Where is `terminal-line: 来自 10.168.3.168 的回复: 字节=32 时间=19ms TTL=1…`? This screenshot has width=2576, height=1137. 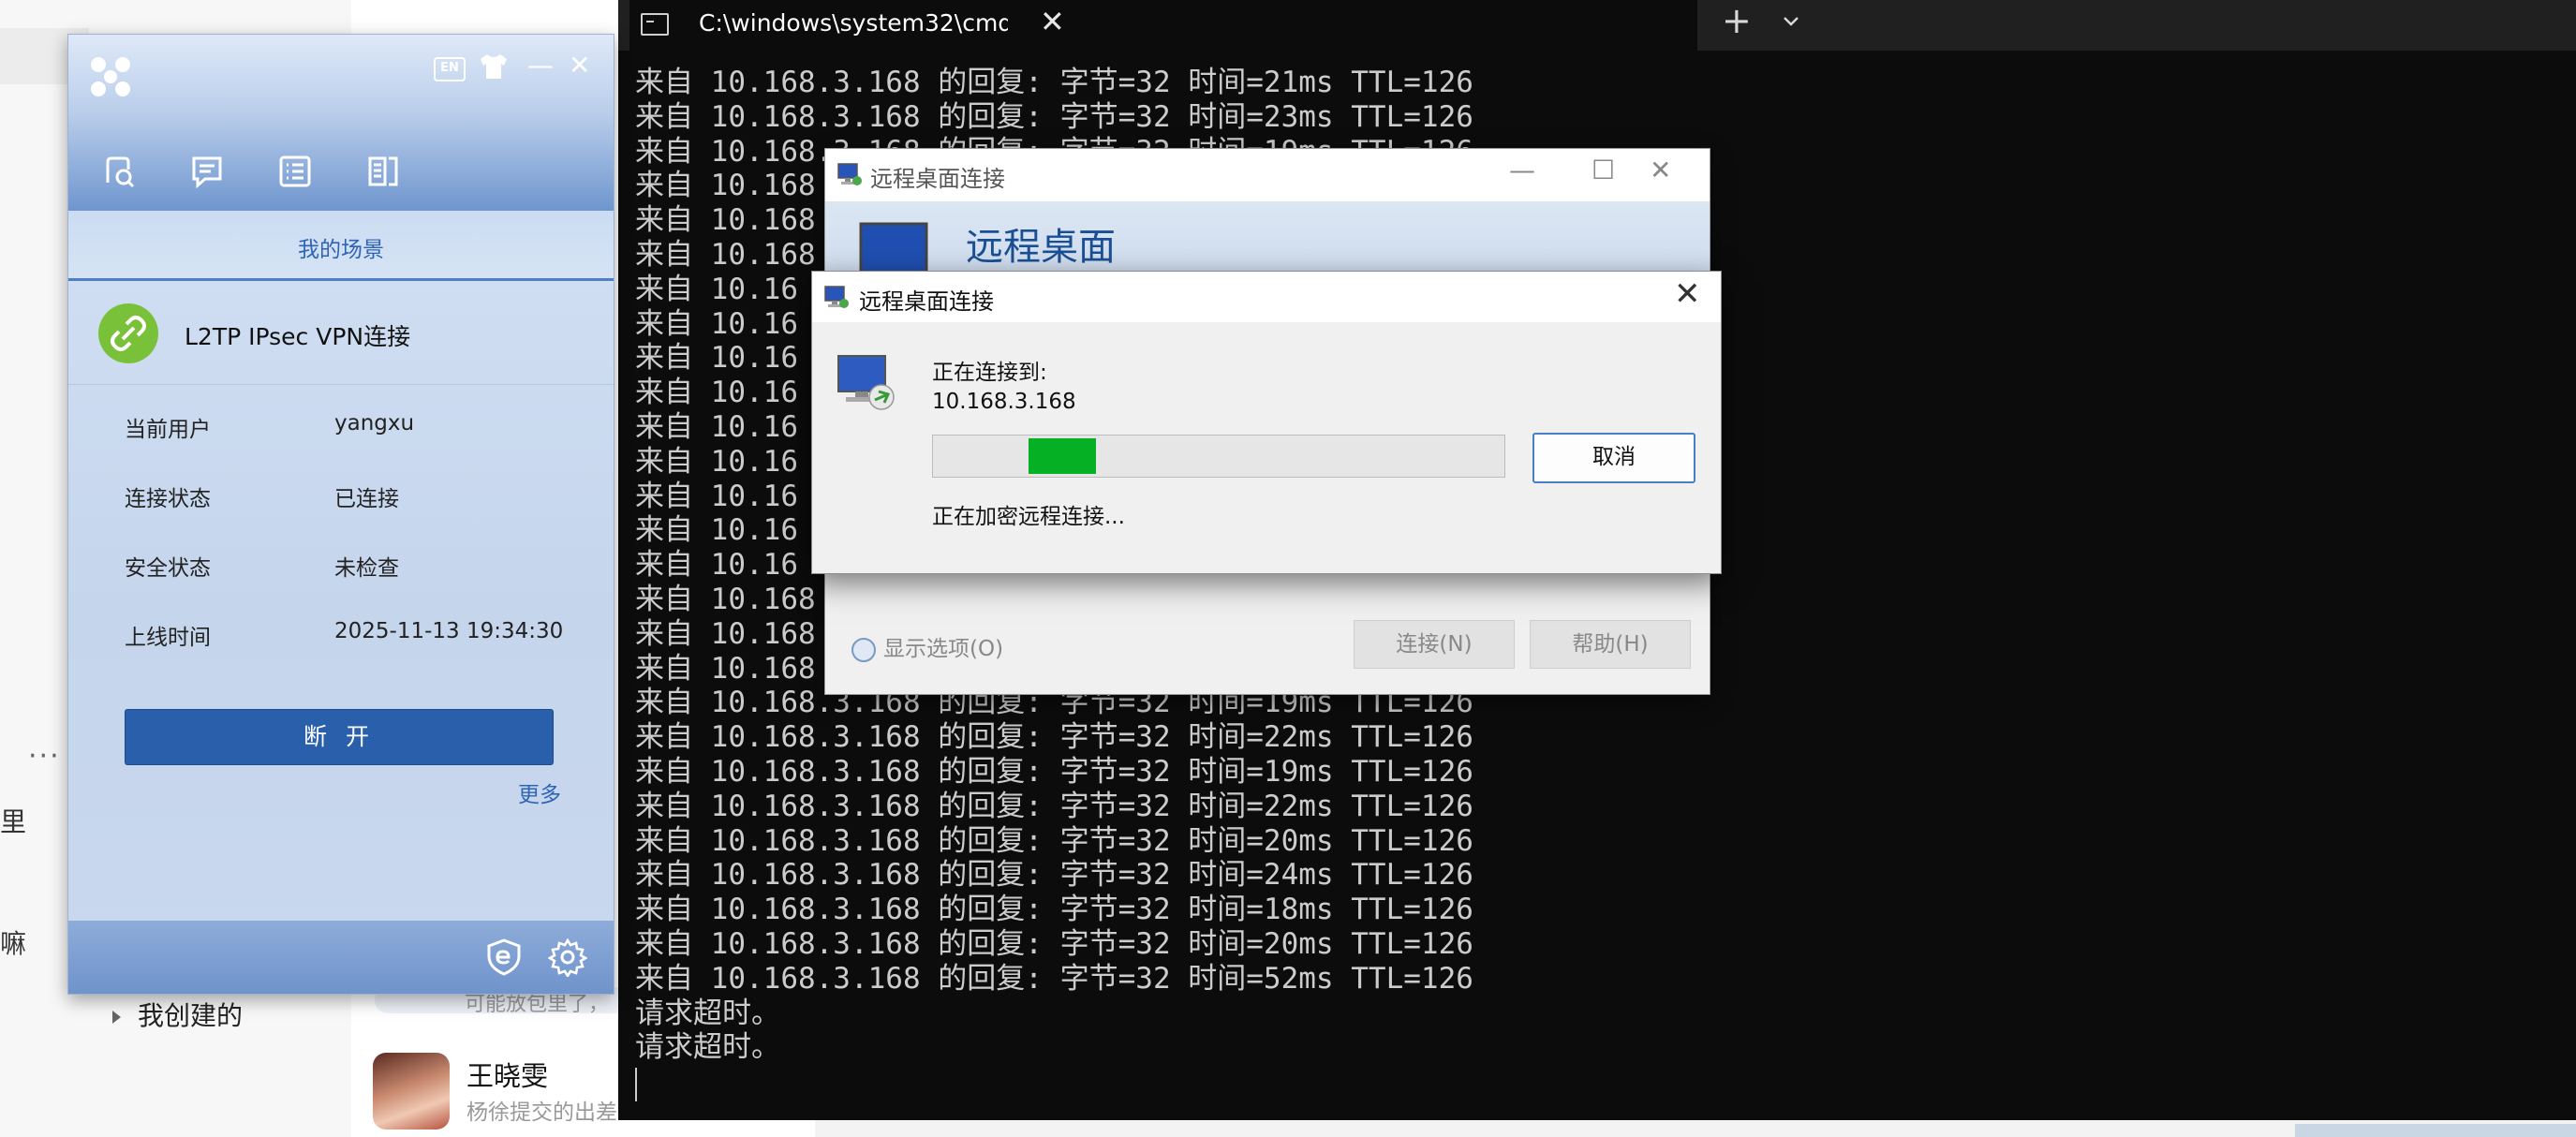
terminal-line: 来自 10.168.3.168 的回复: 字节=32 时间=19ms TTL=1… is located at coordinates (1054, 771).